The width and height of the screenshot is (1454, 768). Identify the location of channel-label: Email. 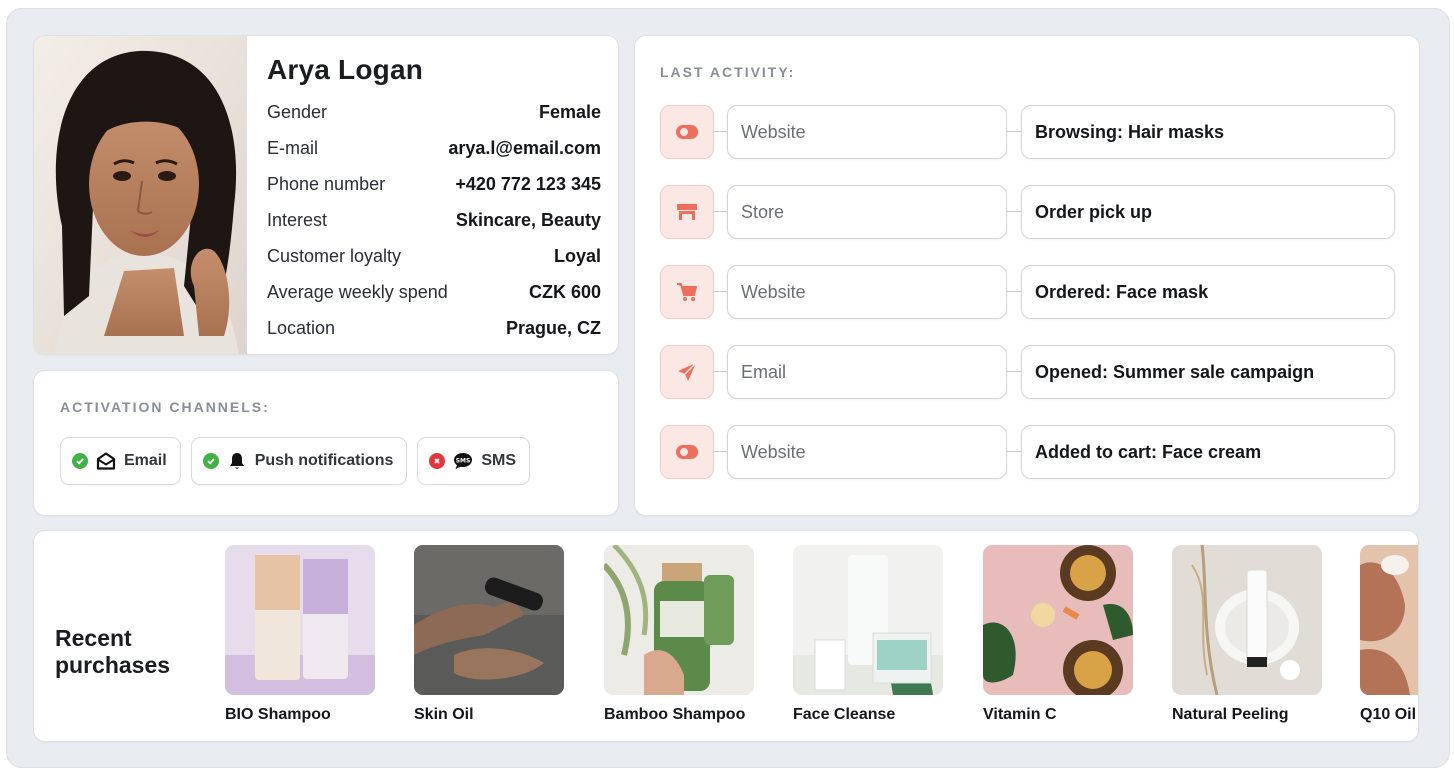
(145, 460).